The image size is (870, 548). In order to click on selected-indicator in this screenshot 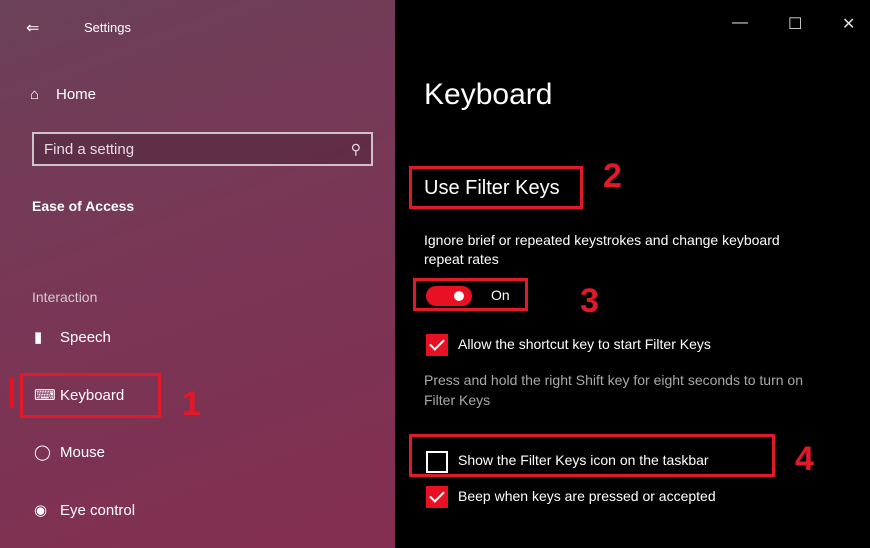, I will do `click(12, 393)`.